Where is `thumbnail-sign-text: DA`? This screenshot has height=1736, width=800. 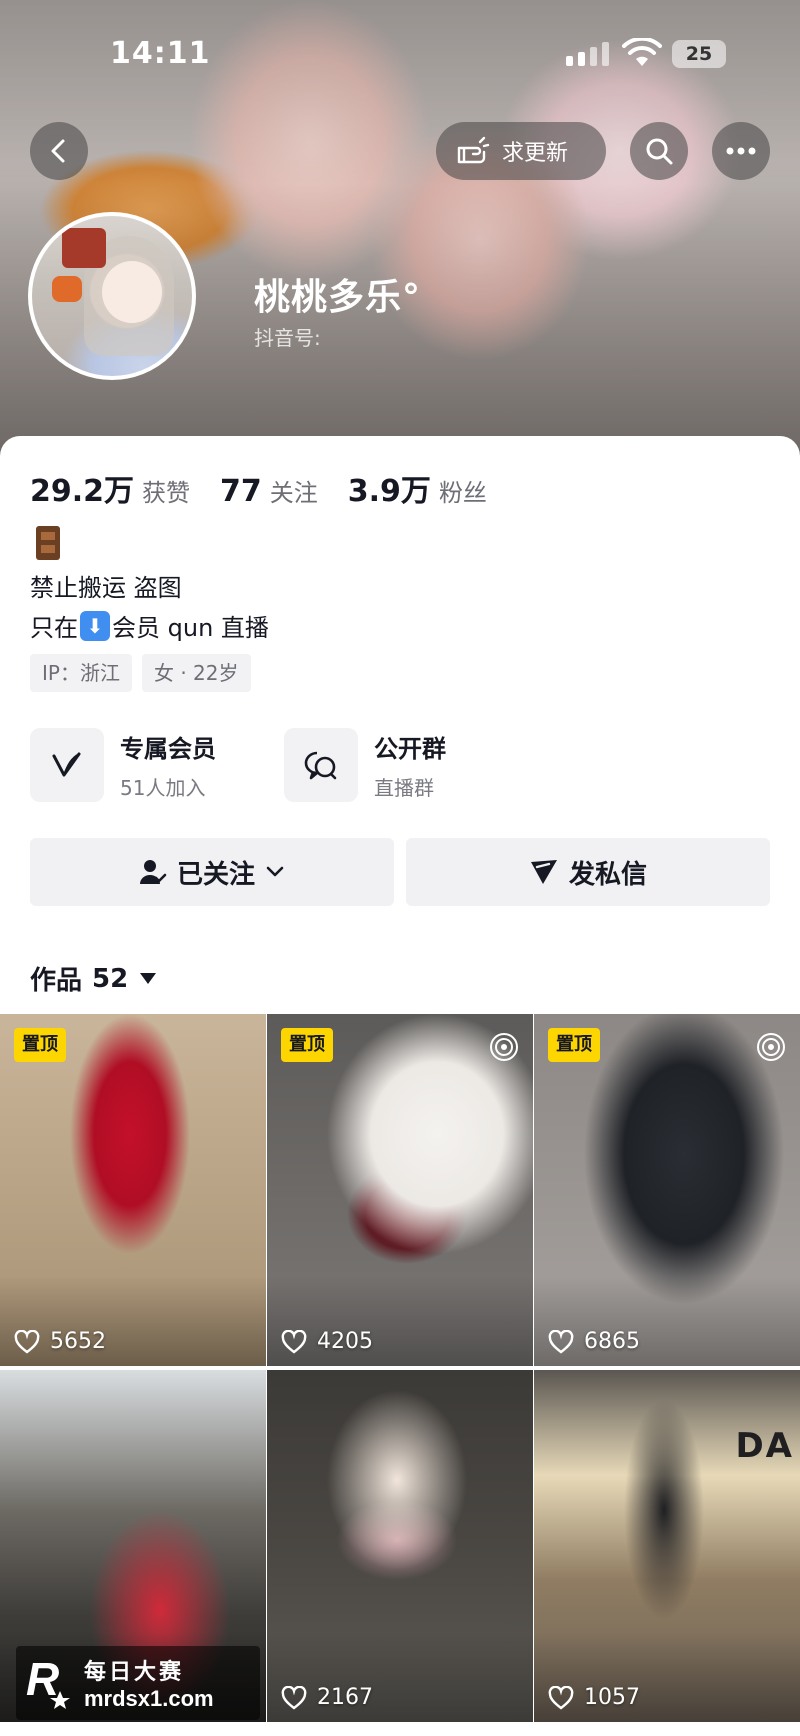
thumbnail-sign-text: DA is located at coordinates (764, 1446).